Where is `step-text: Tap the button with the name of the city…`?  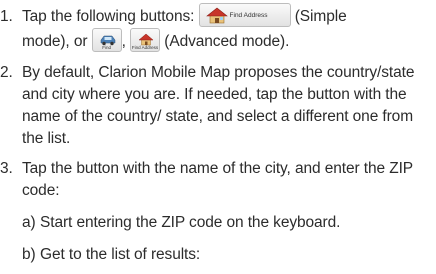
step-text: Tap the button with the name of the city… is located at coordinates (217, 179).